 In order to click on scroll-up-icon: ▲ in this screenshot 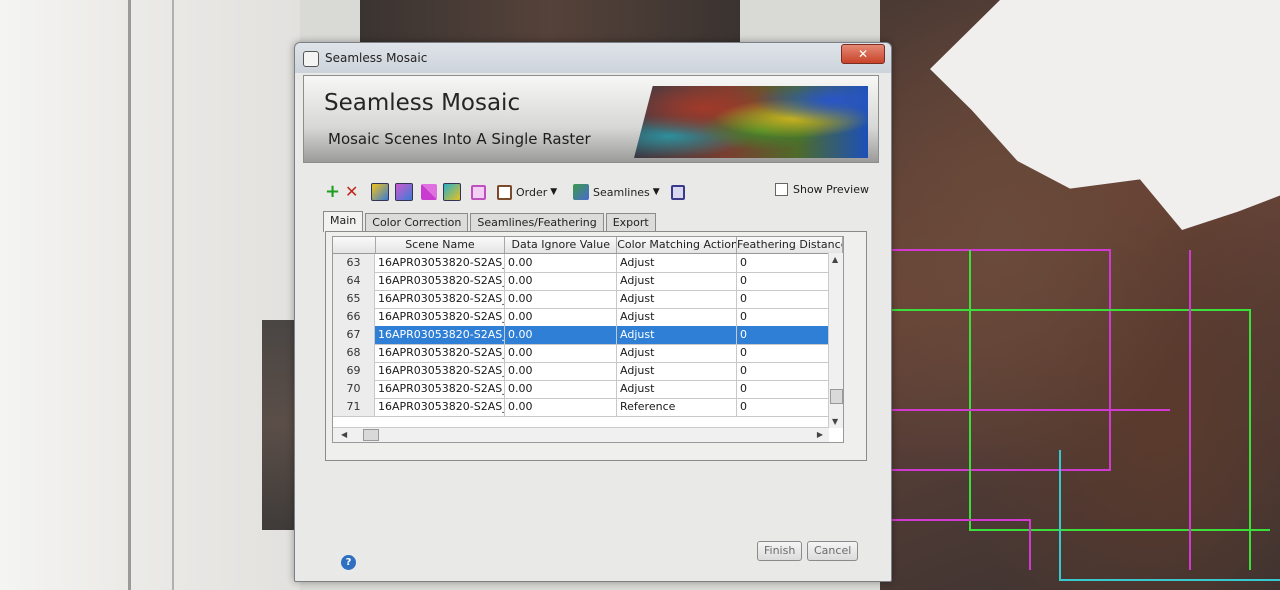, I will do `click(835, 259)`.